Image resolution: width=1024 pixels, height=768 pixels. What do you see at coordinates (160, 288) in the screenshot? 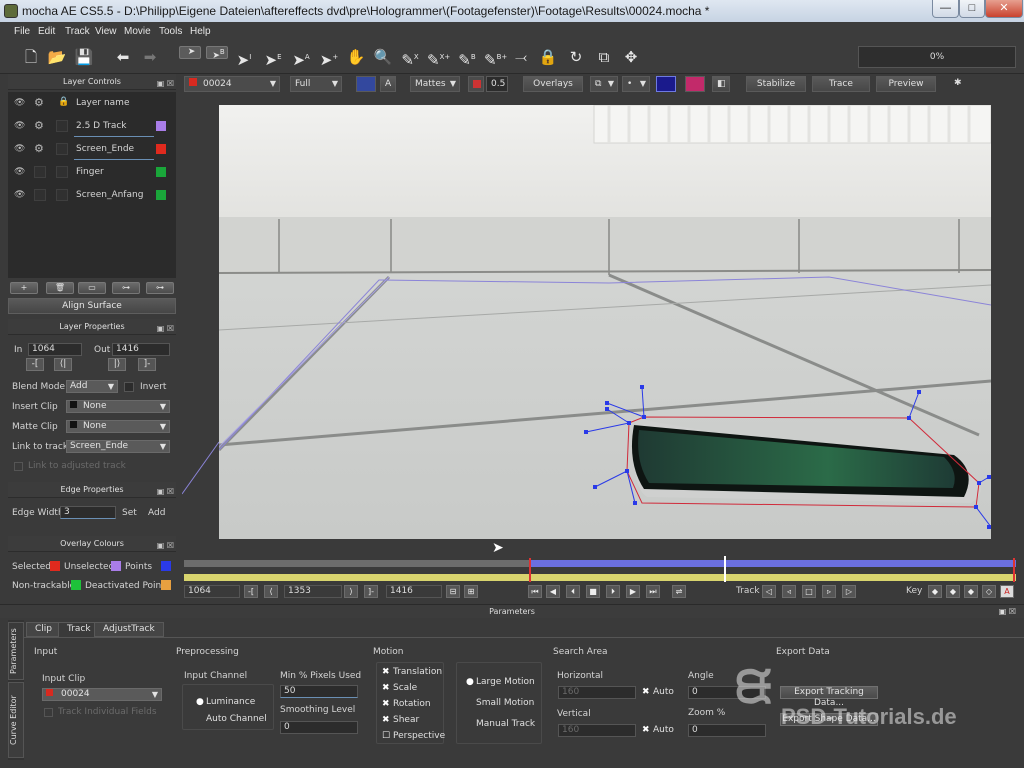
I see `layer-option-button: ⊶` at bounding box center [160, 288].